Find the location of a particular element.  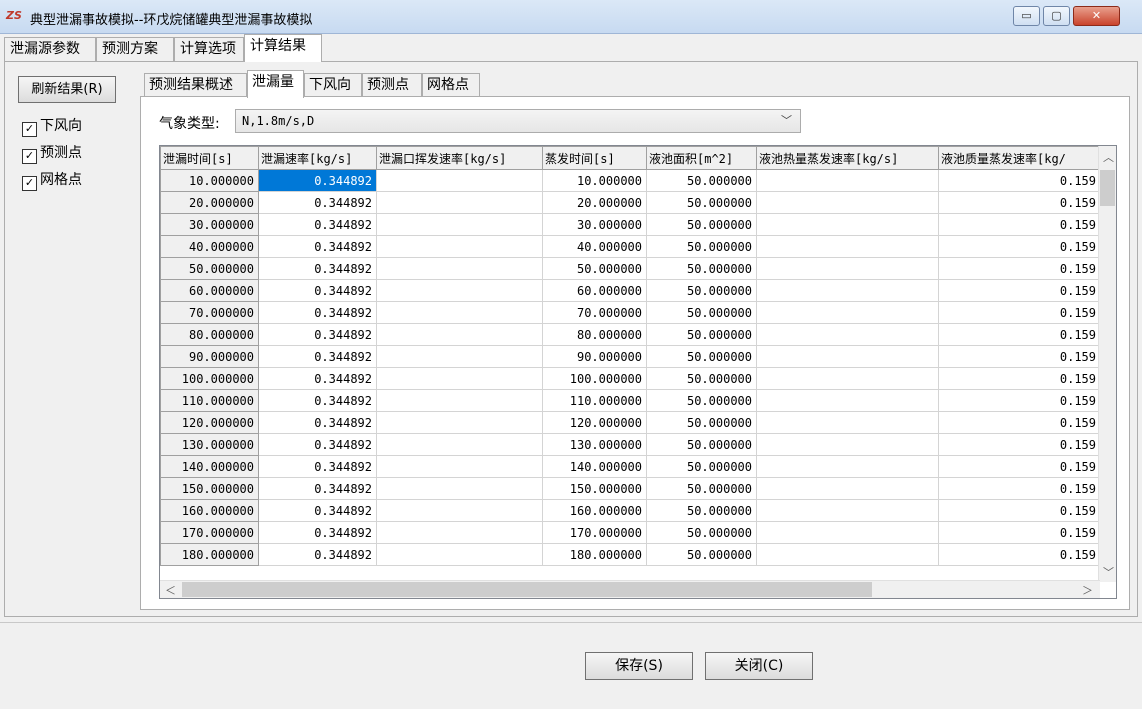

horizontal-scrollbar: ＜ ＞ is located at coordinates (630, 589).